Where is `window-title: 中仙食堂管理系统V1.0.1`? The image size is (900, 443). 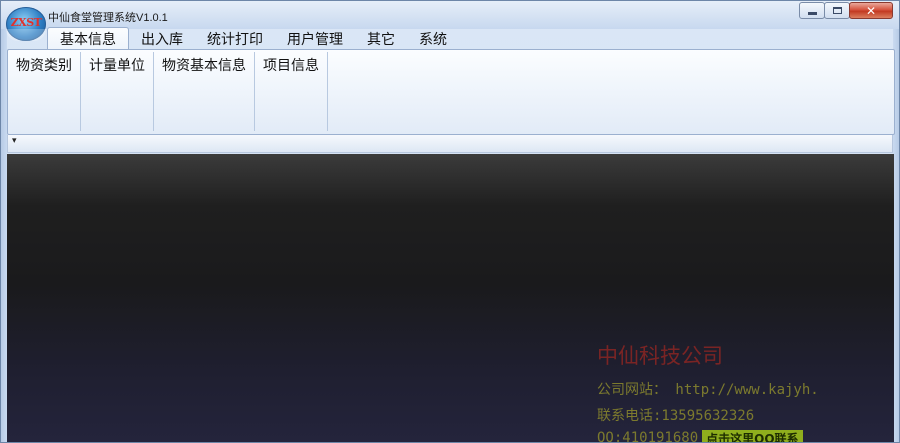
window-title: 中仙食堂管理系统V1.0.1 is located at coordinates (108, 18).